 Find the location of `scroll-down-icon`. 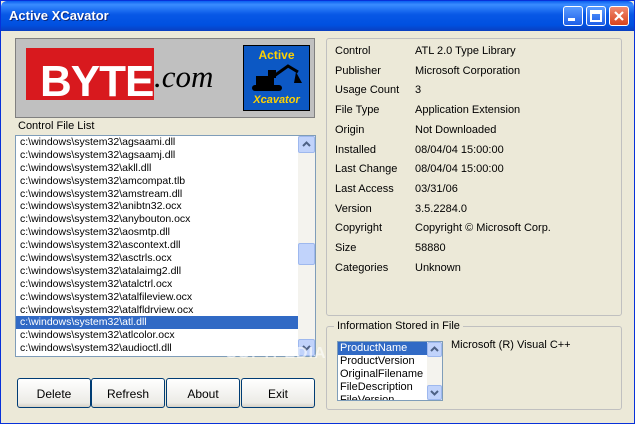

scroll-down-icon is located at coordinates (434, 393).